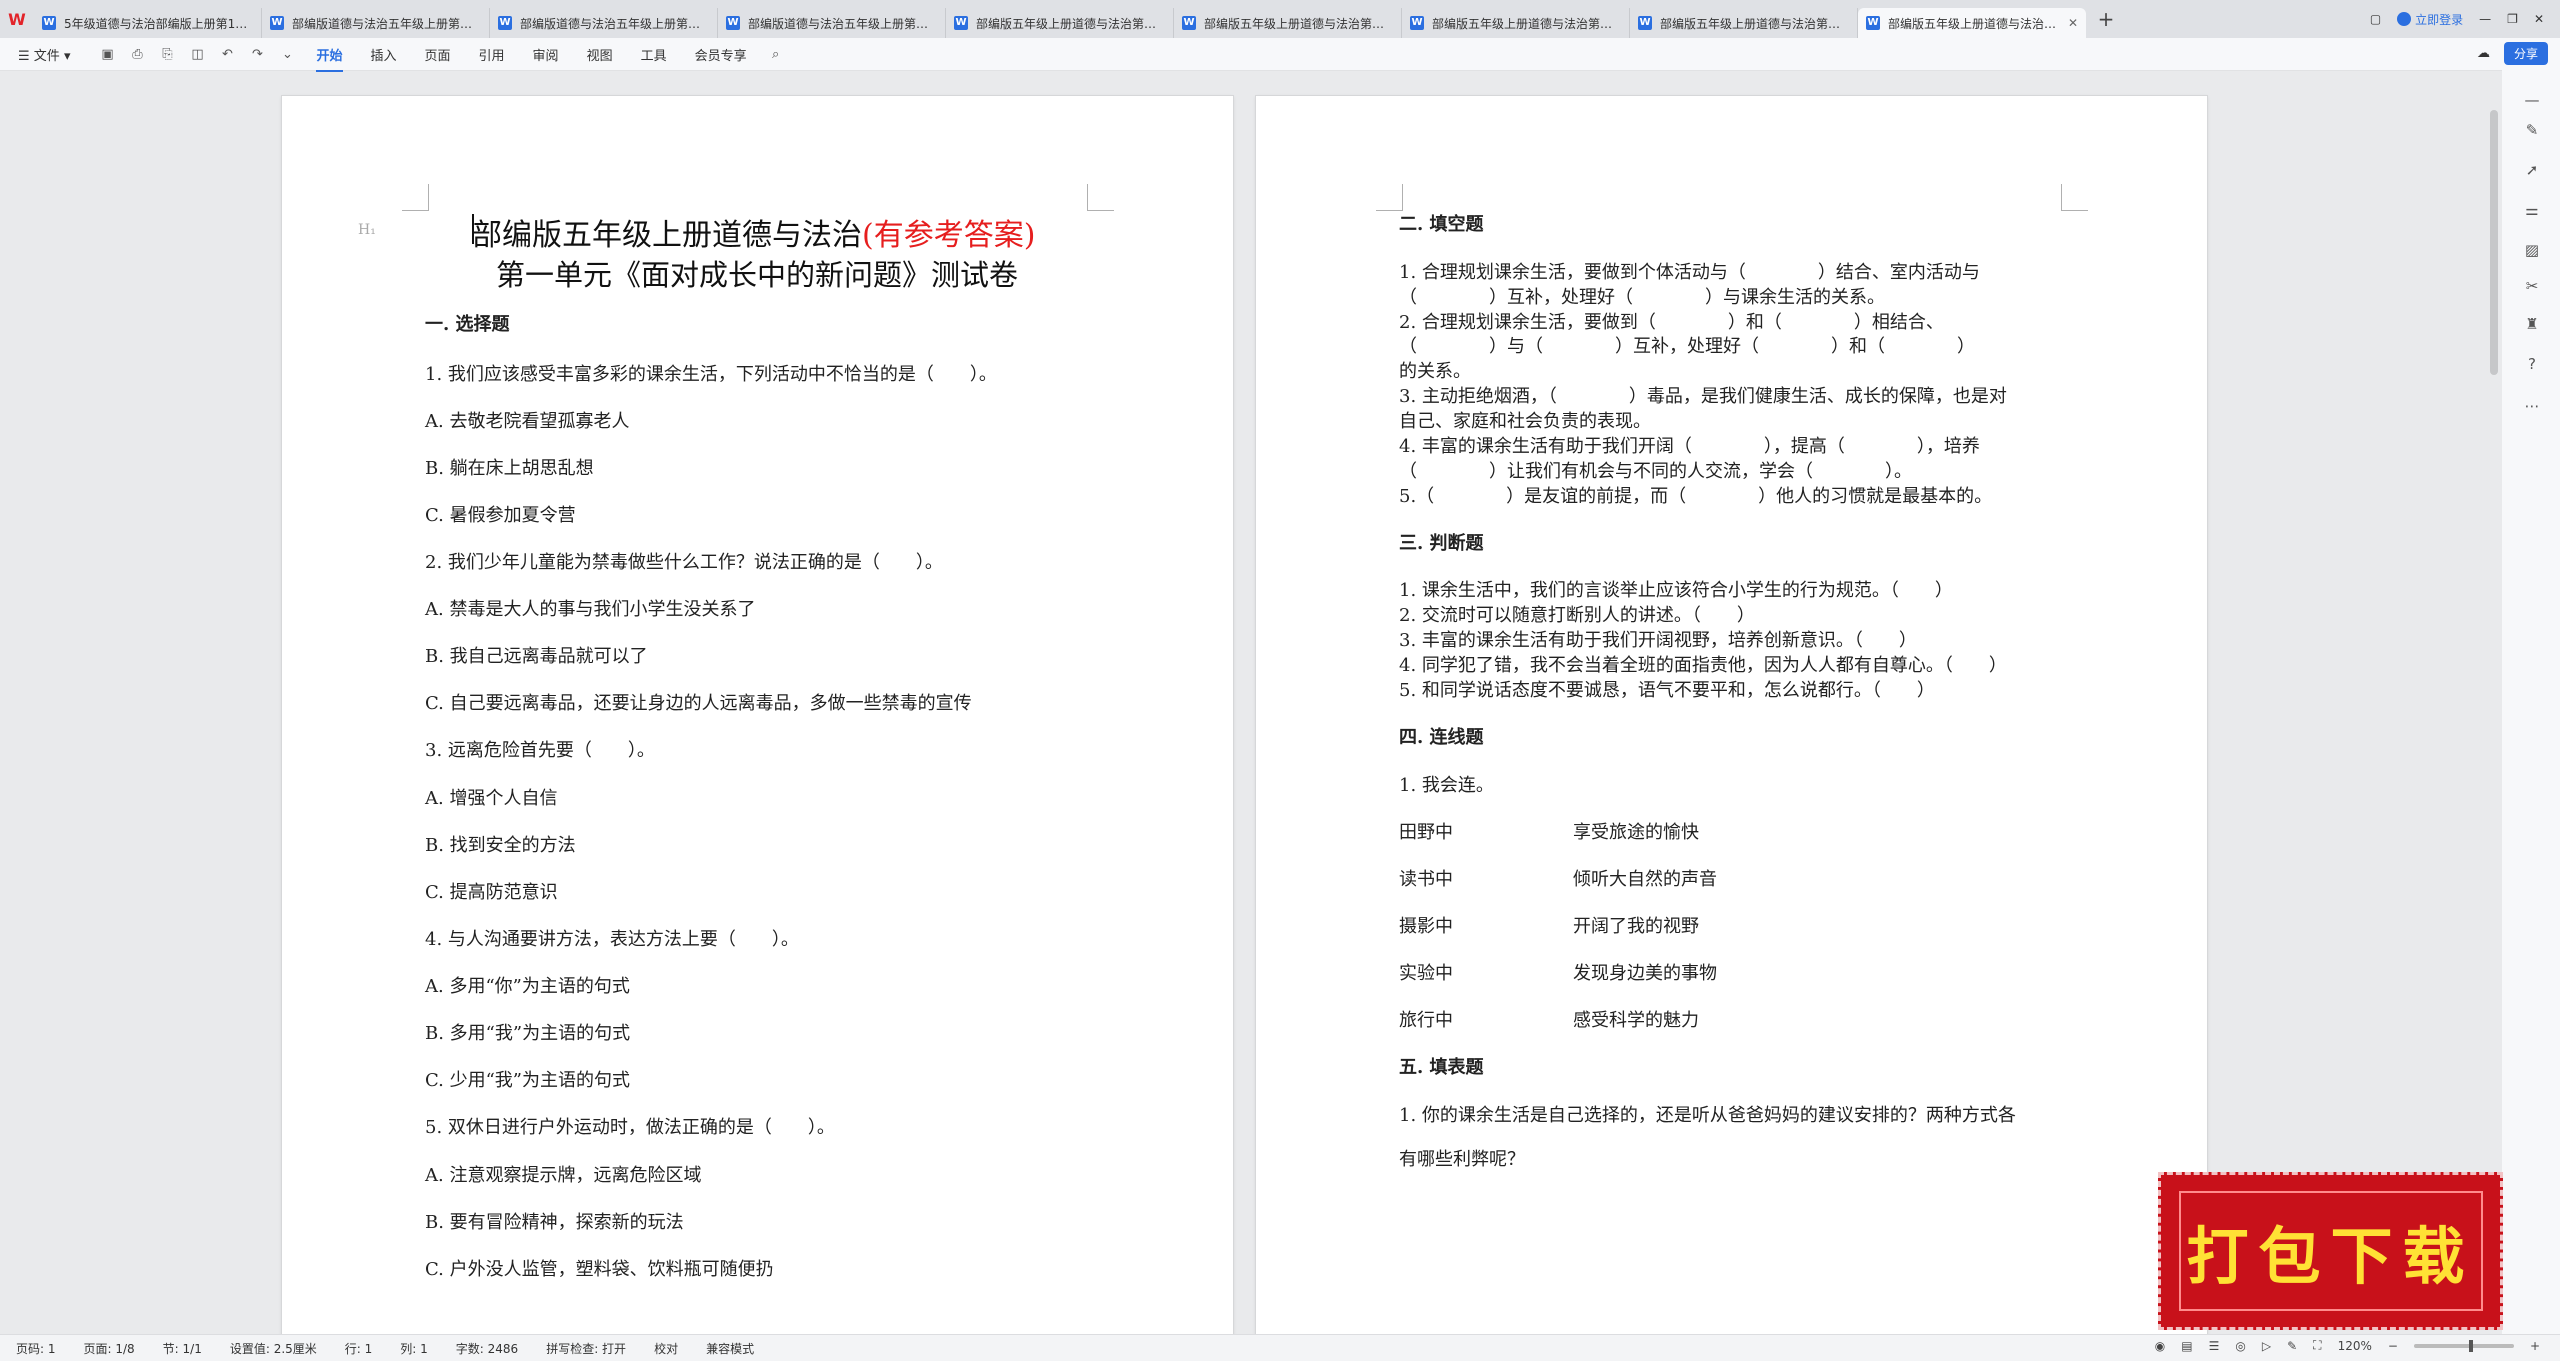 Image resolution: width=2560 pixels, height=1361 pixels. What do you see at coordinates (2404, 19) in the screenshot?
I see `user-avatar-icon` at bounding box center [2404, 19].